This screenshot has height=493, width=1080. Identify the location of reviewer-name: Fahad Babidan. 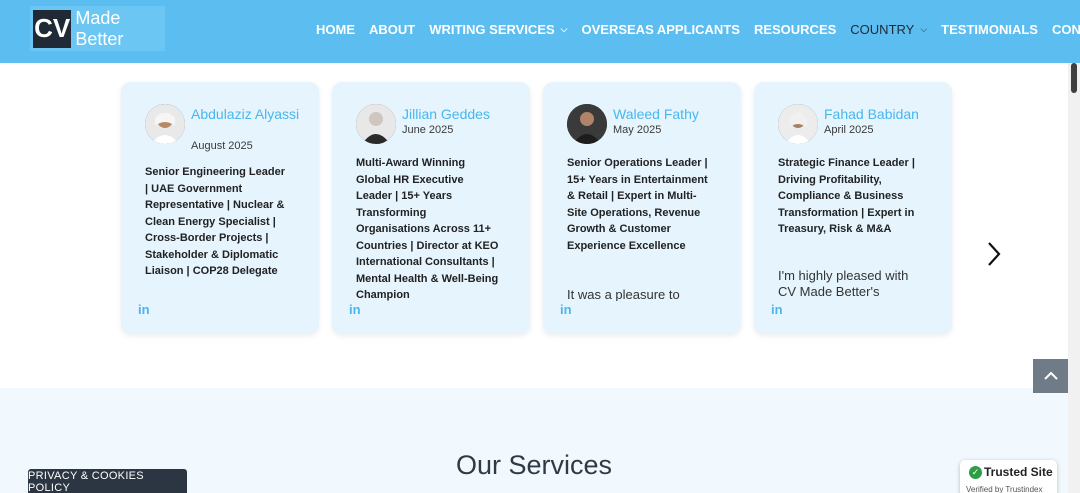
(871, 114).